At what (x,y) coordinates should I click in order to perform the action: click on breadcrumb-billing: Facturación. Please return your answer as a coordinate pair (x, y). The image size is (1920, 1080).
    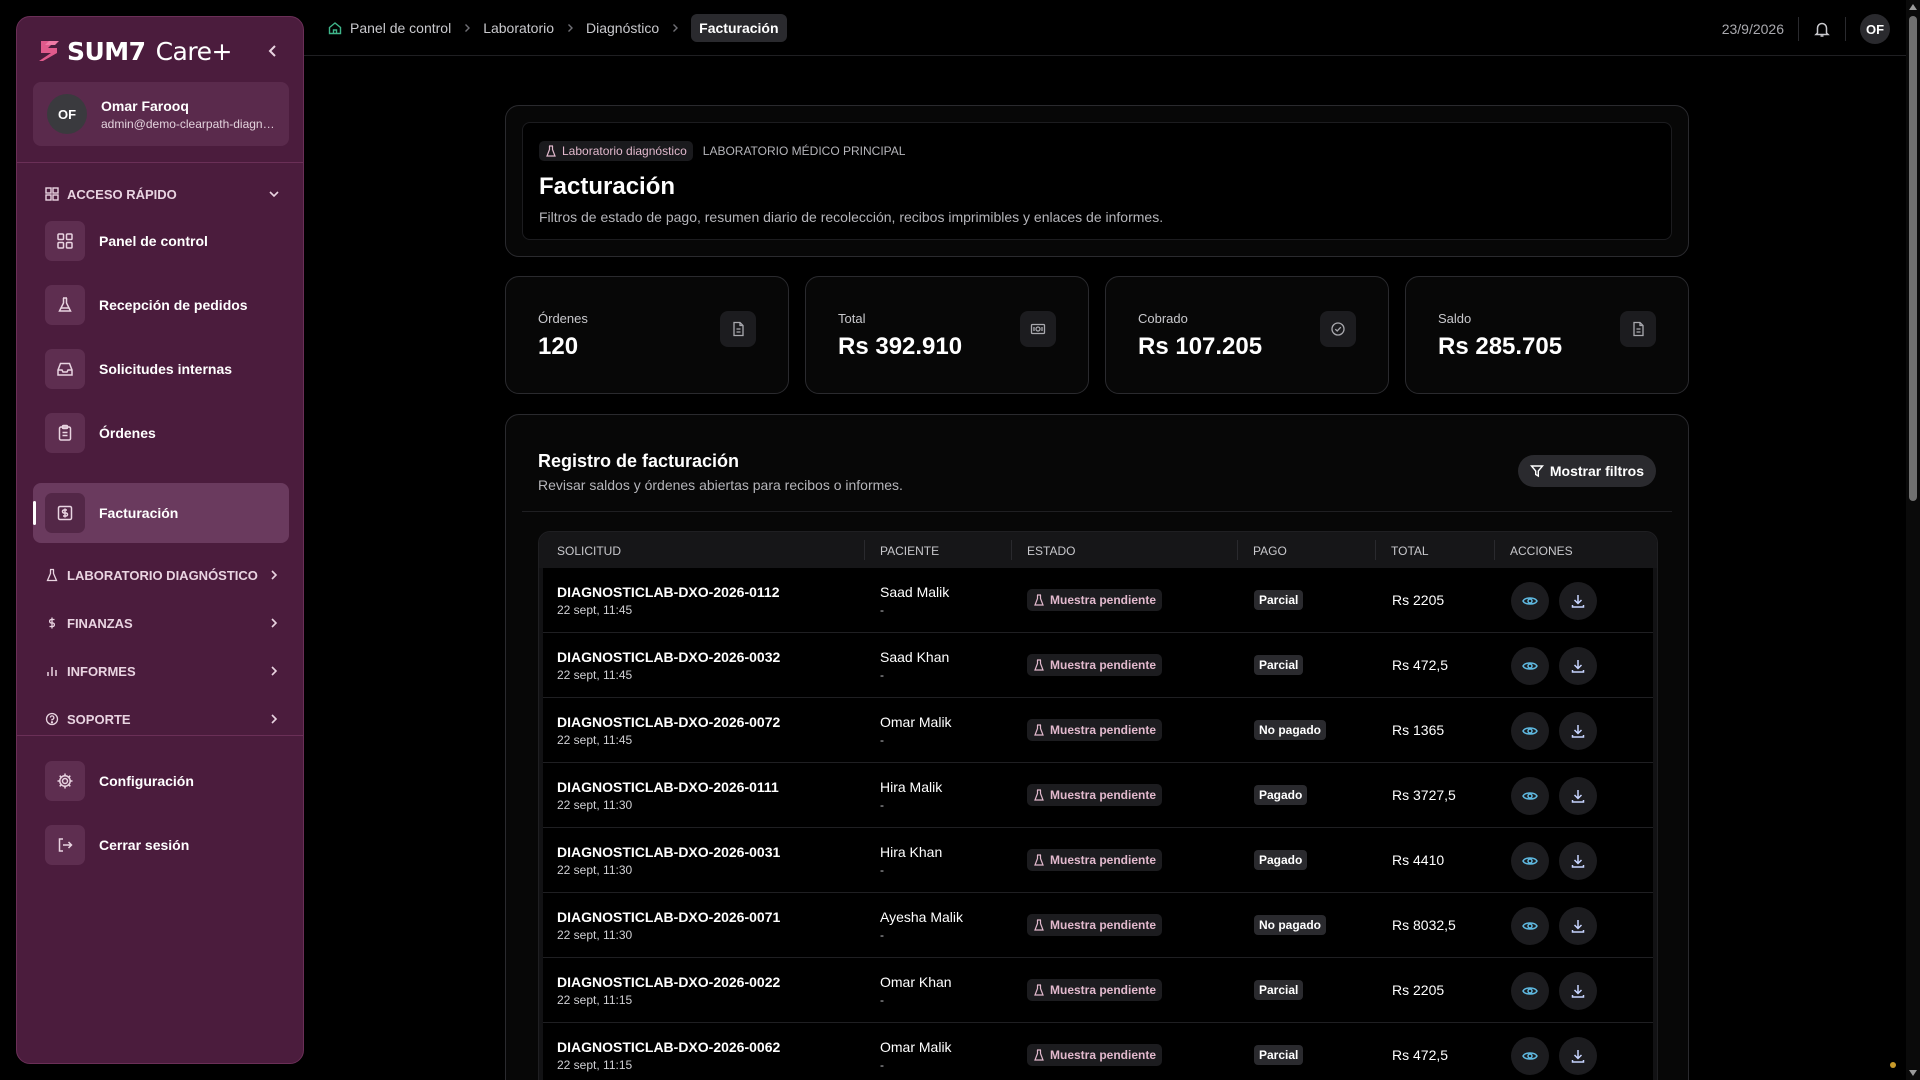
    Looking at the image, I should click on (739, 28).